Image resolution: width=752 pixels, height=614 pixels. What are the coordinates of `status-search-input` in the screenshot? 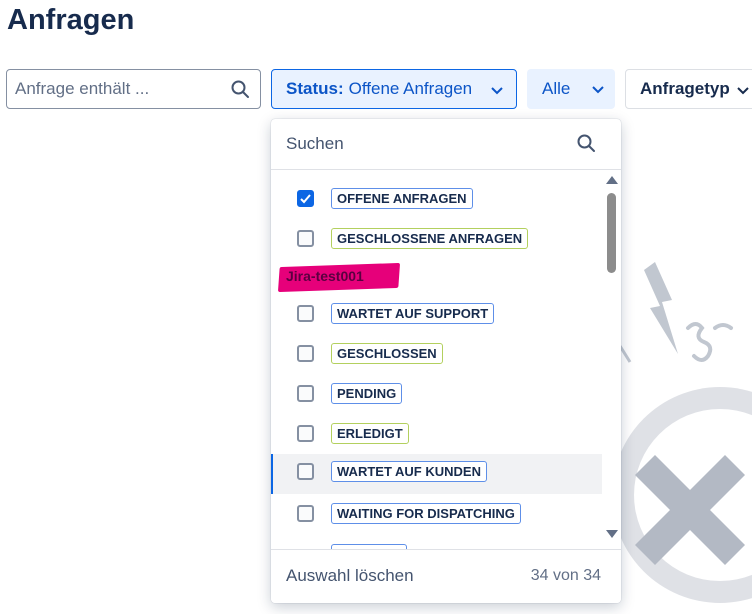 It's located at (416, 144).